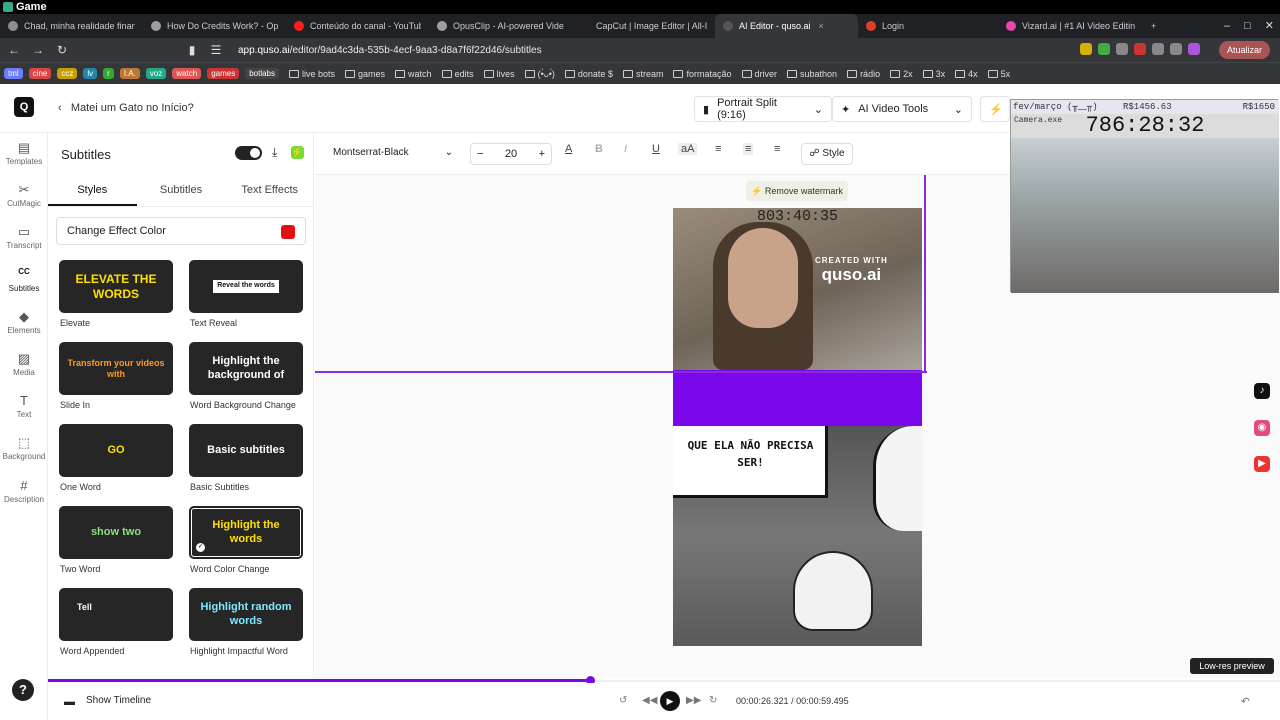  What do you see at coordinates (116, 614) in the screenshot?
I see `subtitle-style-card: Tell` at bounding box center [116, 614].